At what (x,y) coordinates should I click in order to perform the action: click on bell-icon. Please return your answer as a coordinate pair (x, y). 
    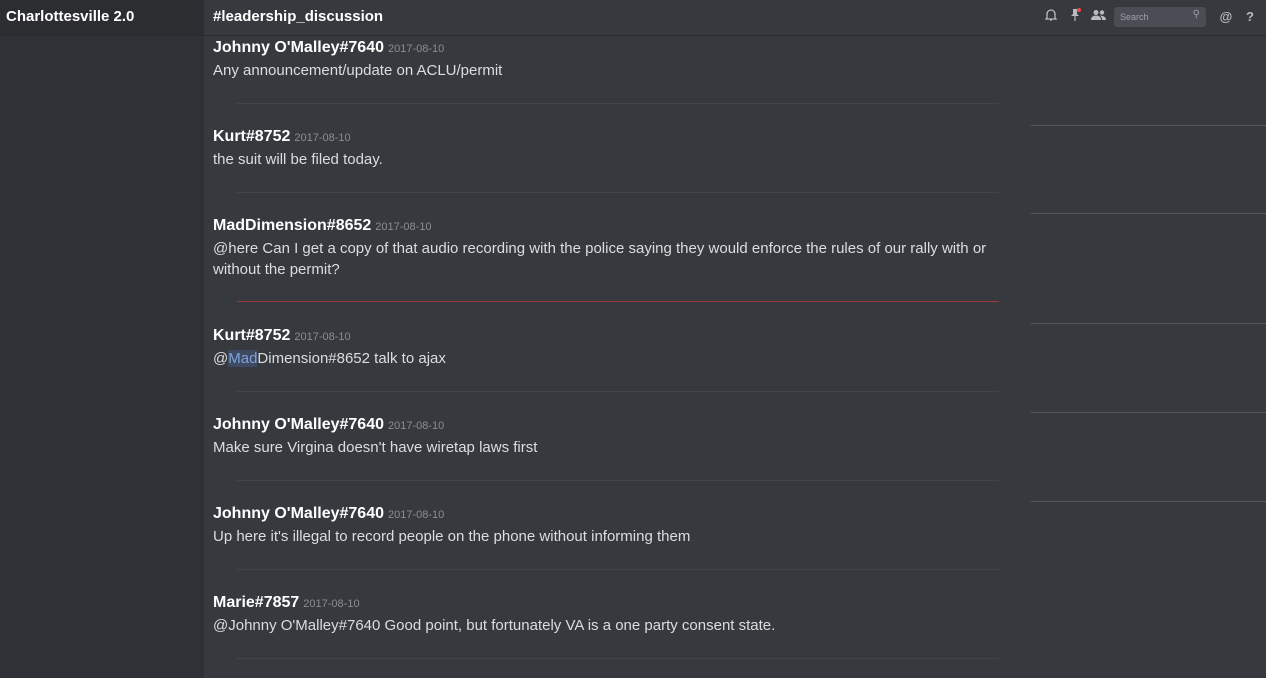
    Looking at the image, I should click on (1051, 17).